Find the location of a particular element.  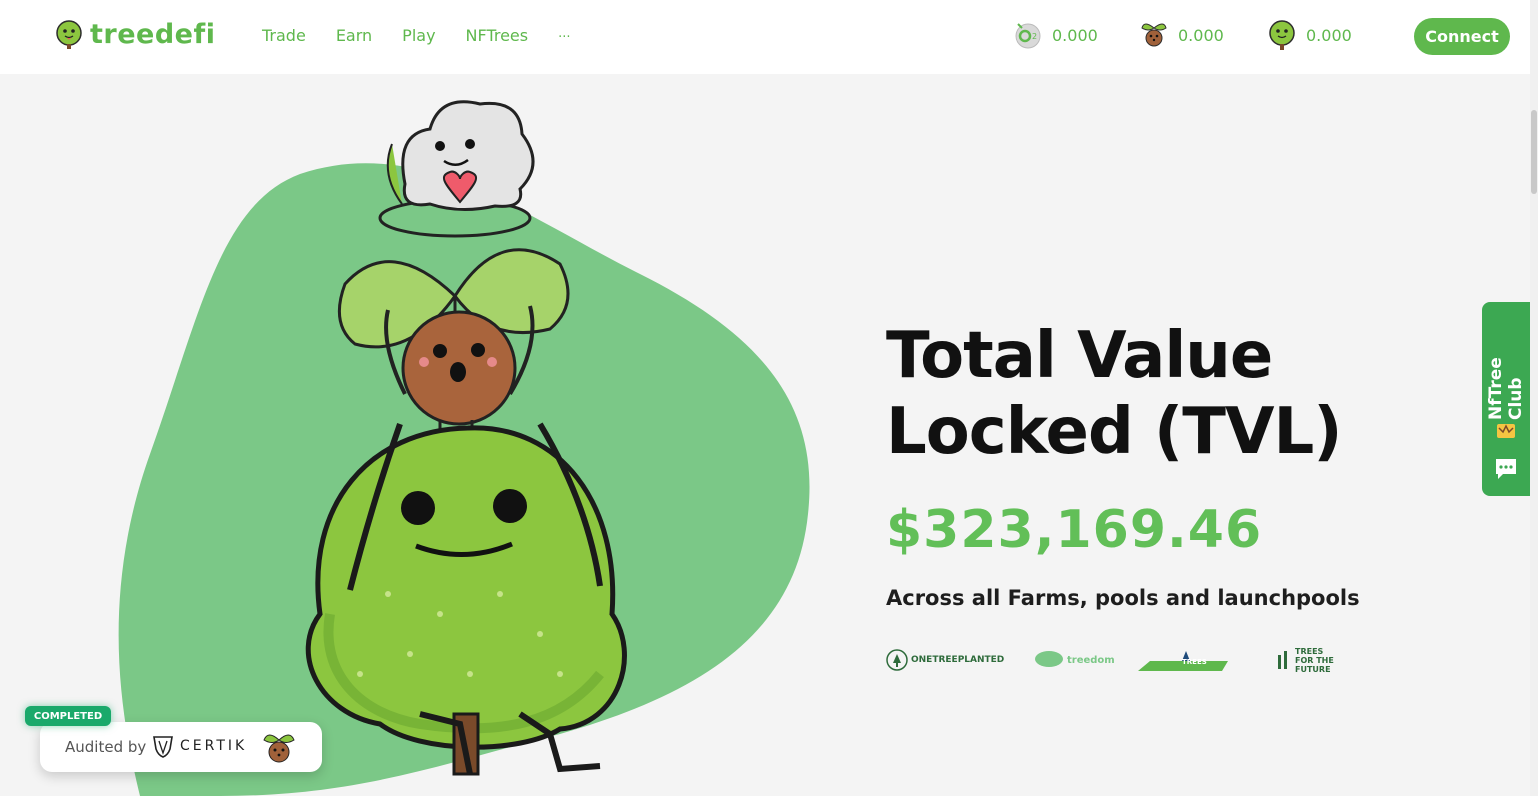

seed-token-icon is located at coordinates (1154, 35).